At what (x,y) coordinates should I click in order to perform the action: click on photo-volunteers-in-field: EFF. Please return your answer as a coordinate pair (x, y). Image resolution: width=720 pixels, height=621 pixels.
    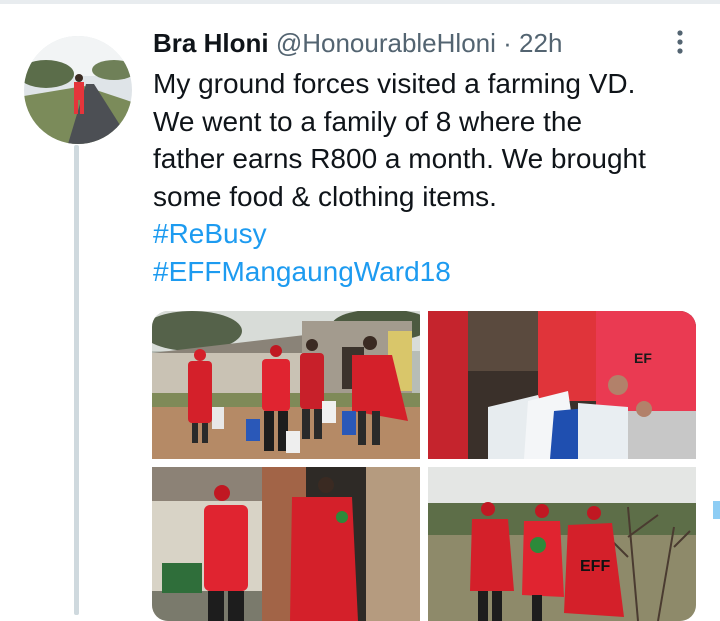
    Looking at the image, I should click on (562, 544).